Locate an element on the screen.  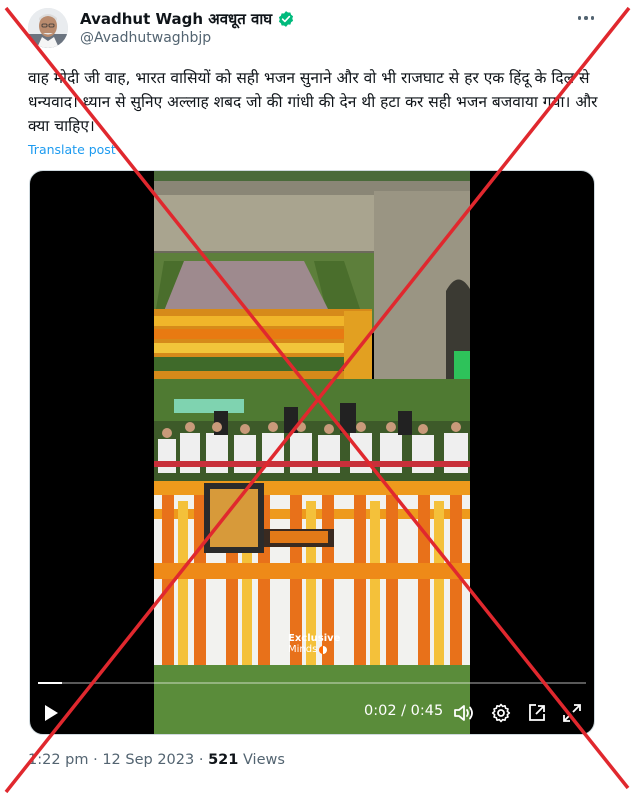
fullscreen-button is located at coordinates (572, 713).